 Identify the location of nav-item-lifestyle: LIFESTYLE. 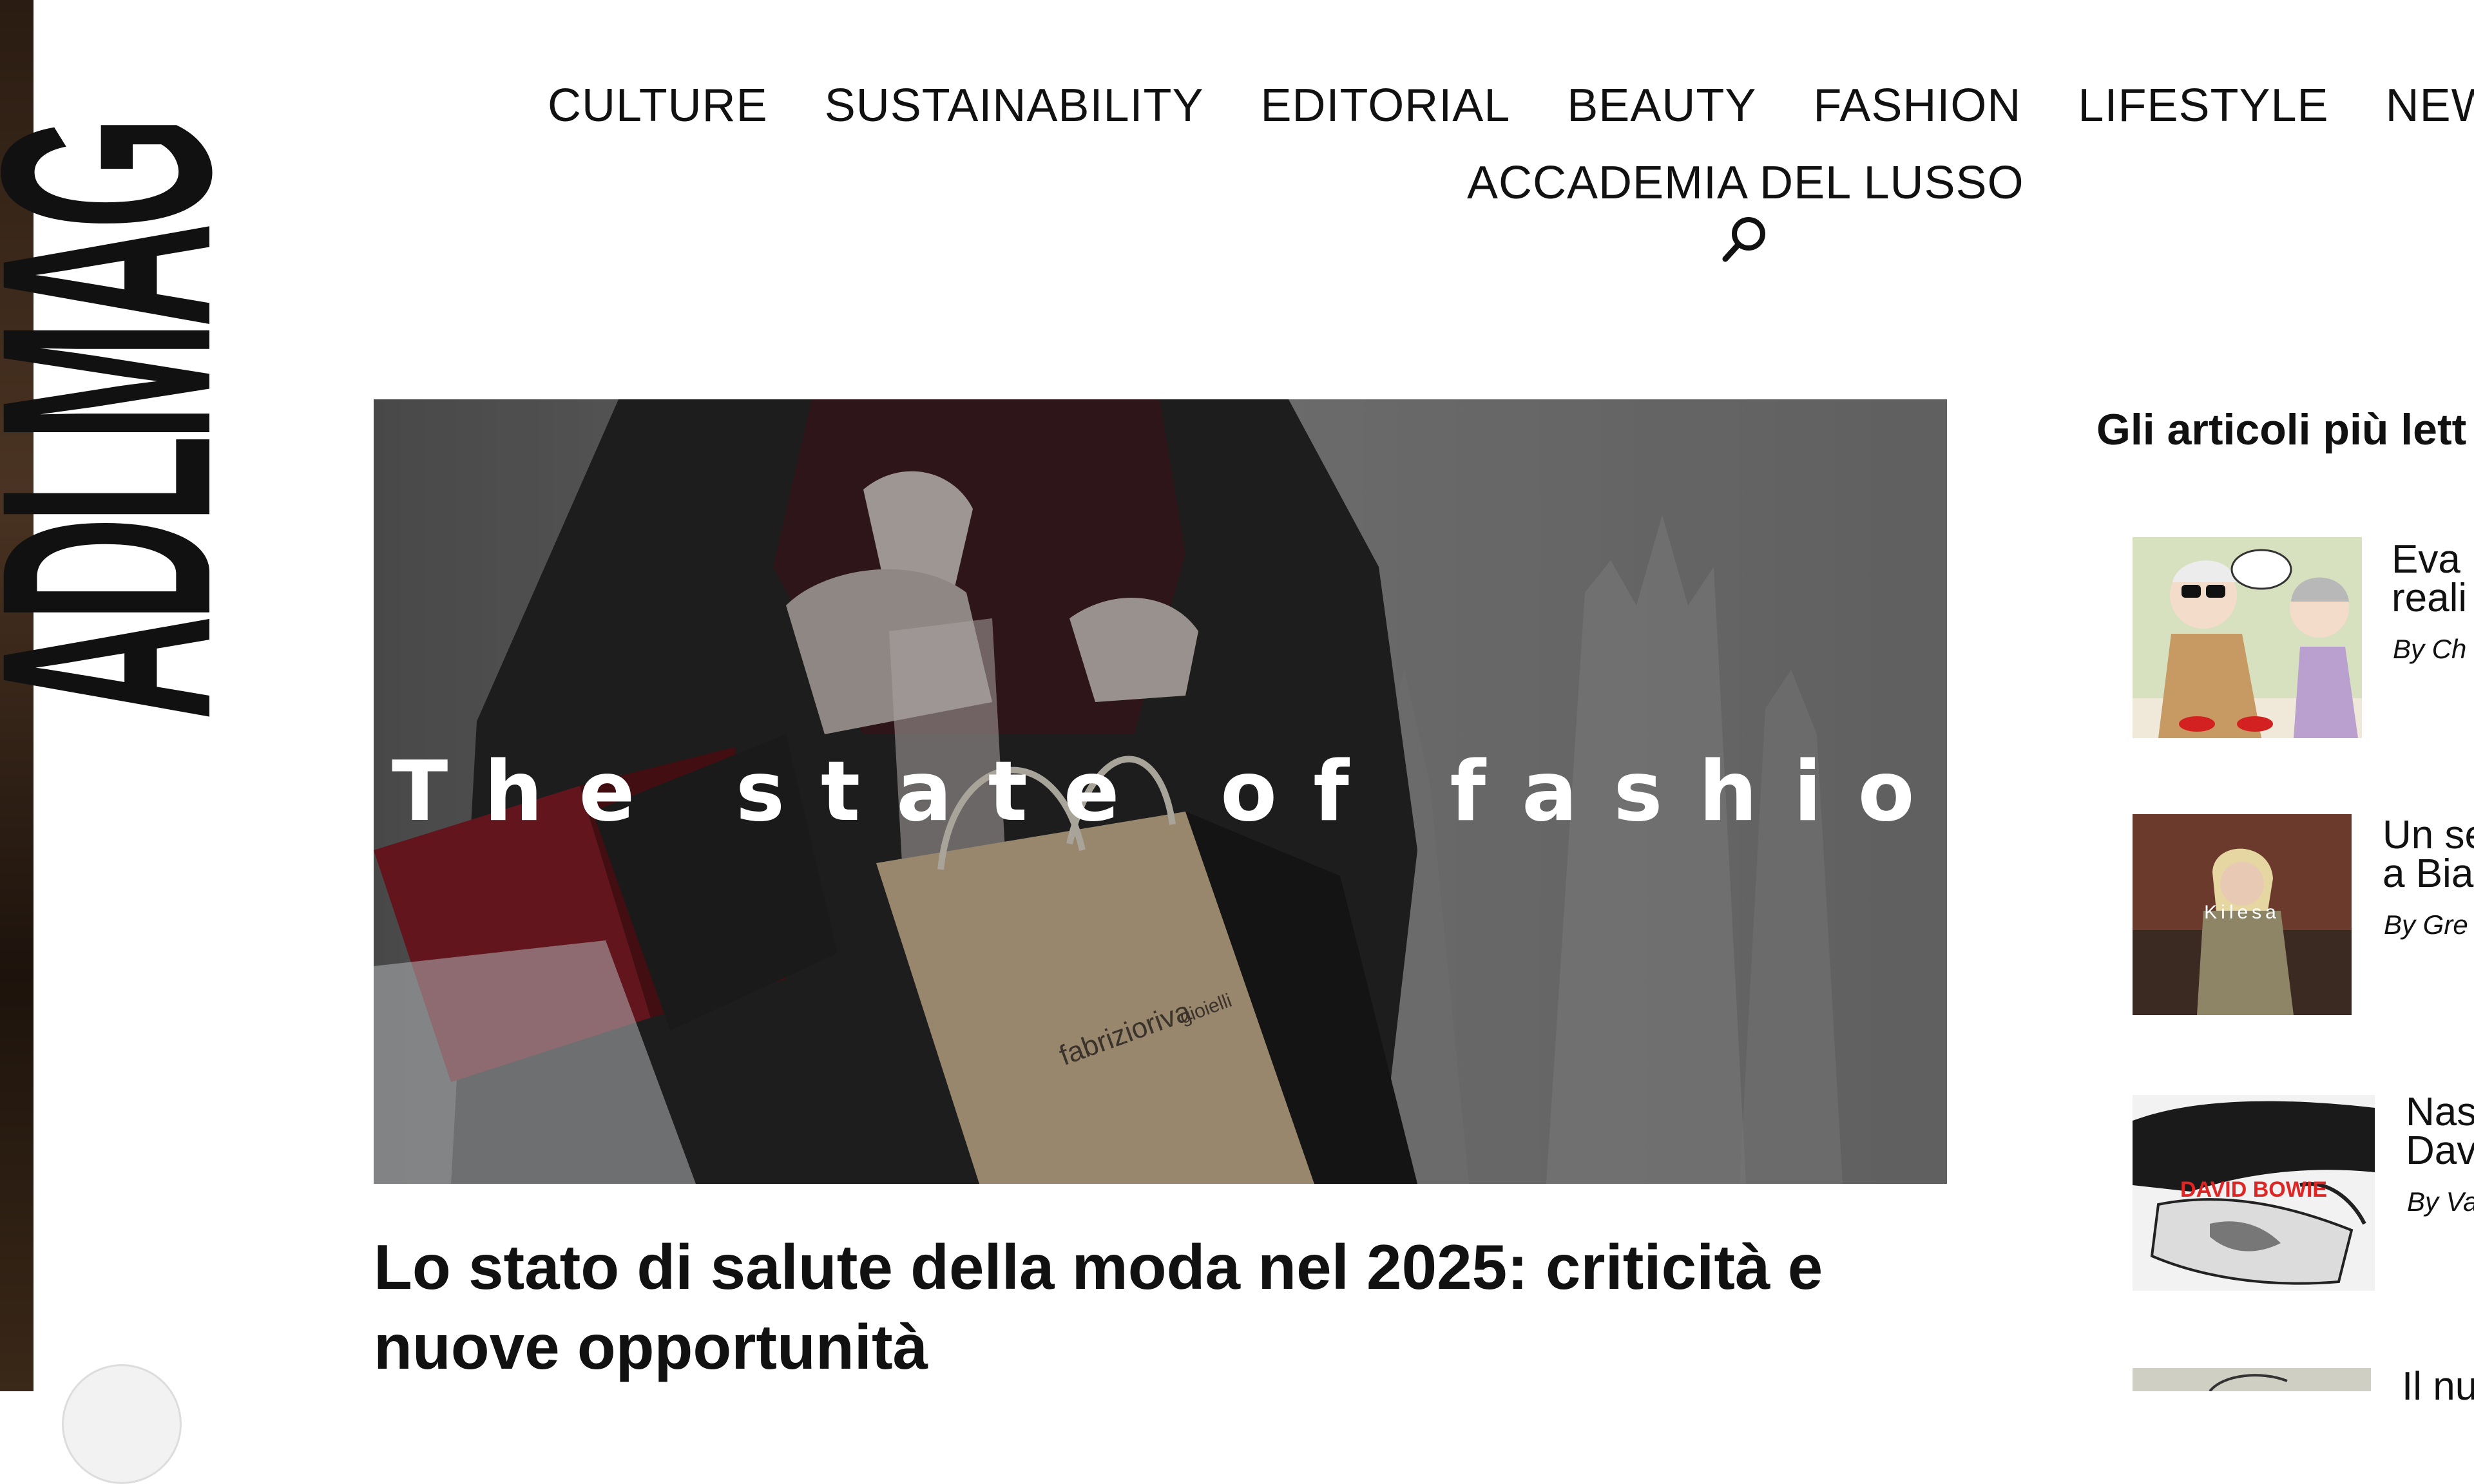
(2203, 105).